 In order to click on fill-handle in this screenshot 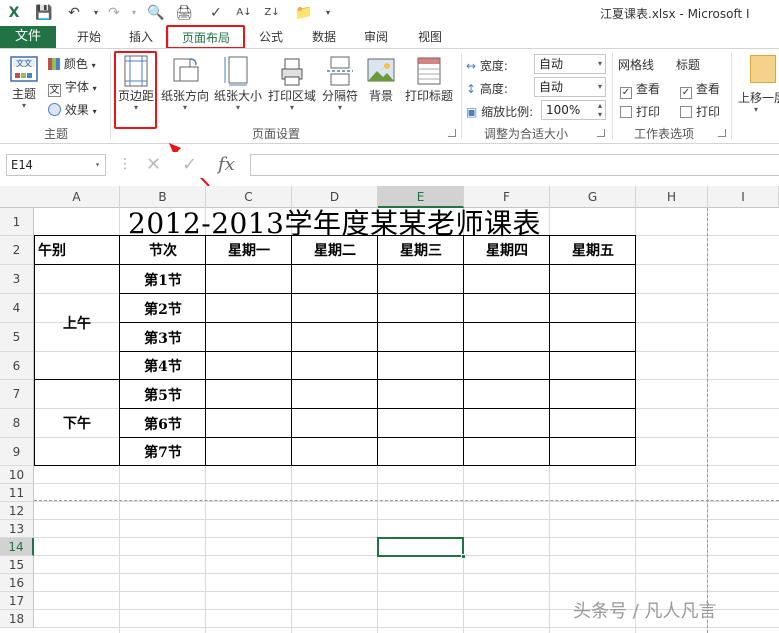, I will do `click(463, 556)`.